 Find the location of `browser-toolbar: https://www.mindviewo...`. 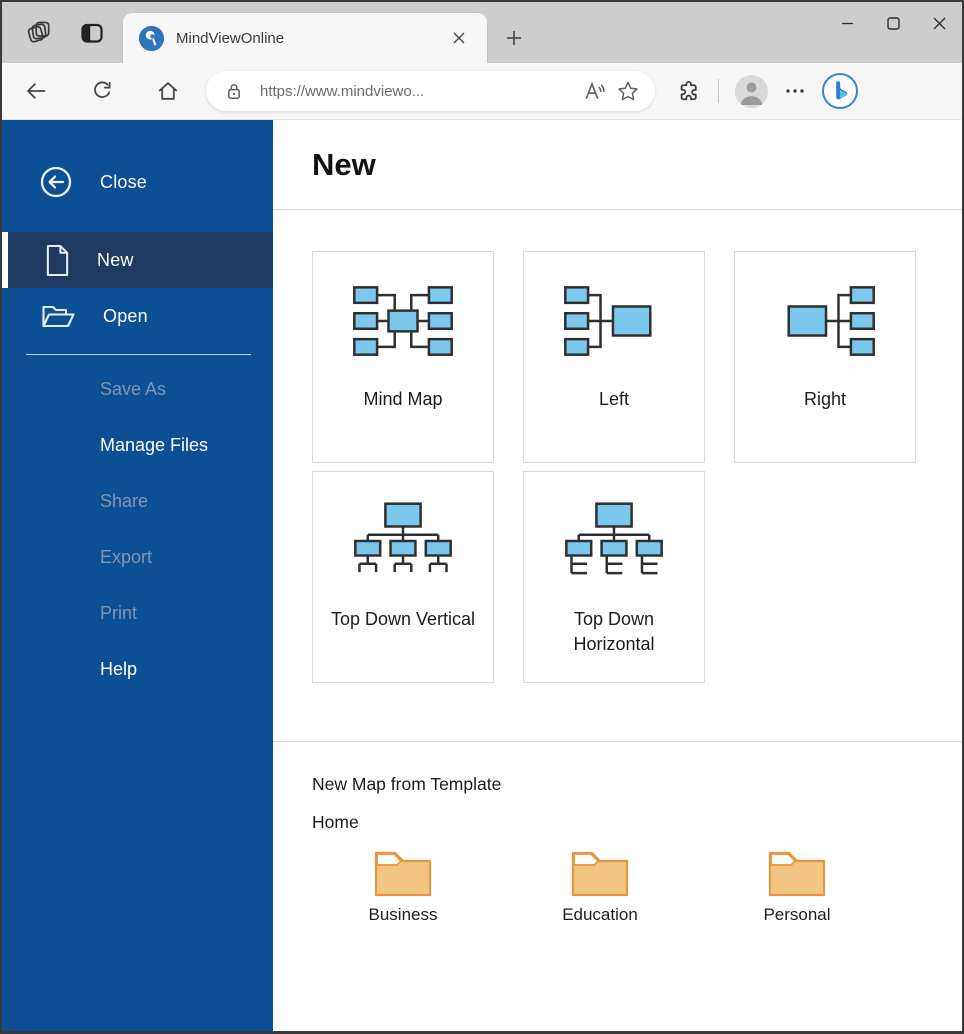

browser-toolbar: https://www.mindviewo... is located at coordinates (482, 91).